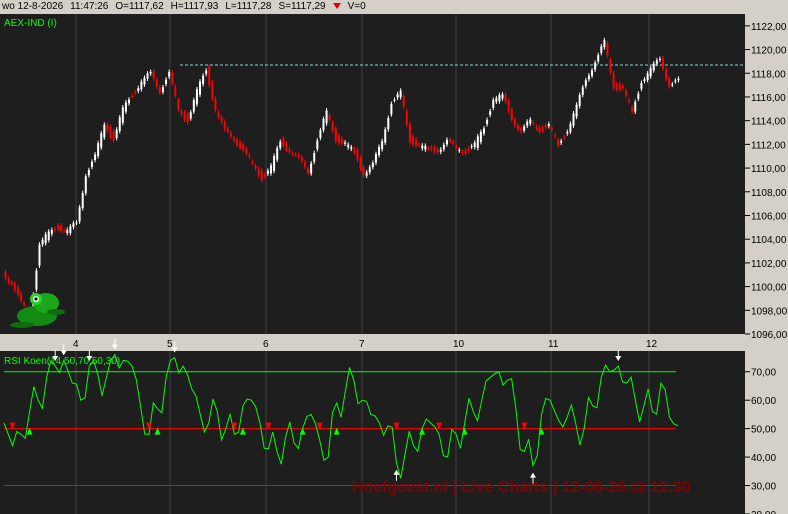 Image resolution: width=788 pixels, height=514 pixels. What do you see at coordinates (768, 74) in the screenshot?
I see `price-tick-label: 1118,00` at bounding box center [768, 74].